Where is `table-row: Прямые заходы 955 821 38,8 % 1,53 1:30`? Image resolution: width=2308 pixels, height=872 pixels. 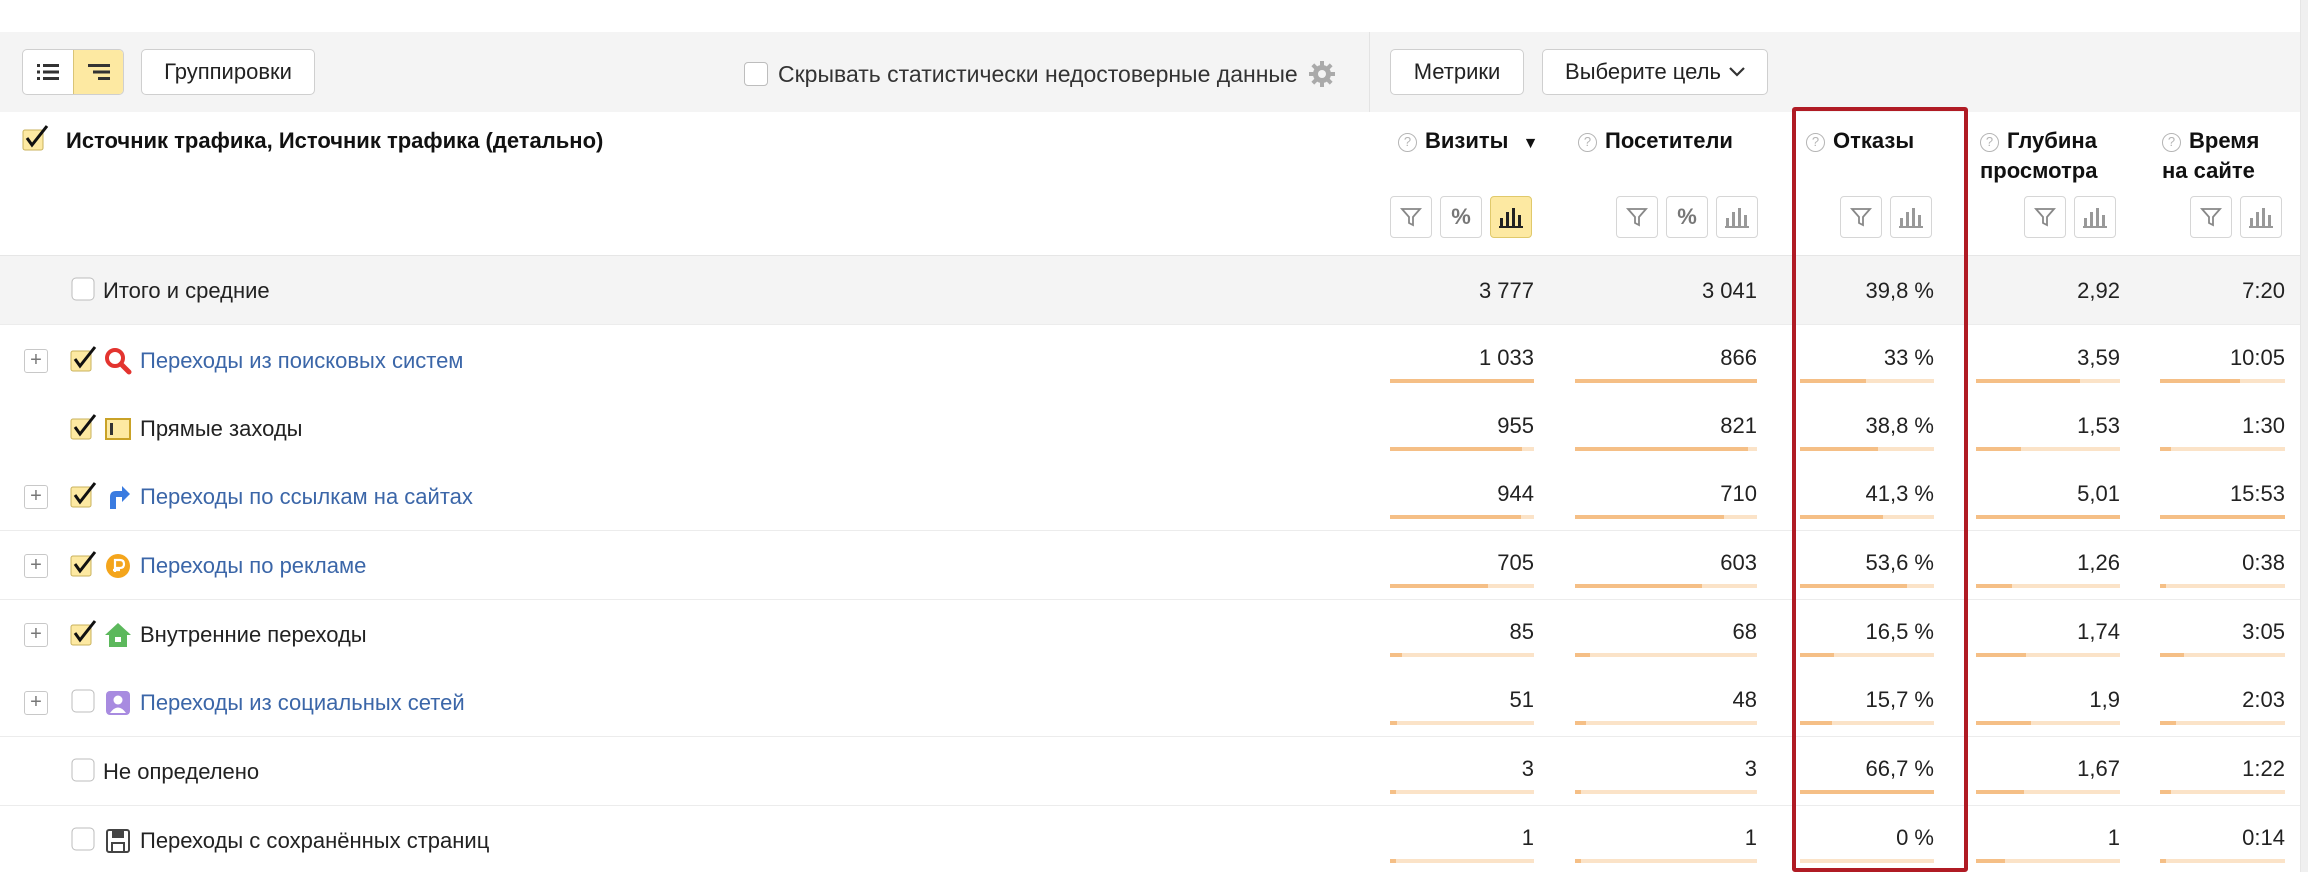 table-row: Прямые заходы 955 821 38,8 % 1,53 1:30 is located at coordinates (1150, 428).